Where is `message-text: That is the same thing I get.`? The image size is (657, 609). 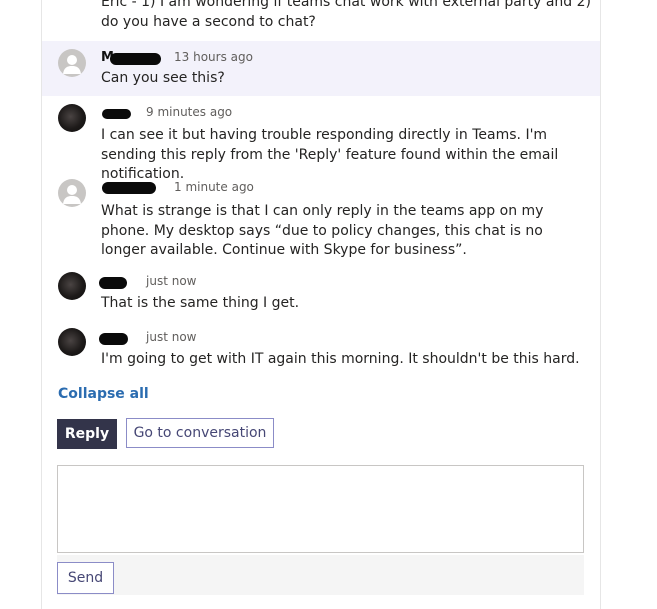
message-text: That is the same thing I get. is located at coordinates (200, 303).